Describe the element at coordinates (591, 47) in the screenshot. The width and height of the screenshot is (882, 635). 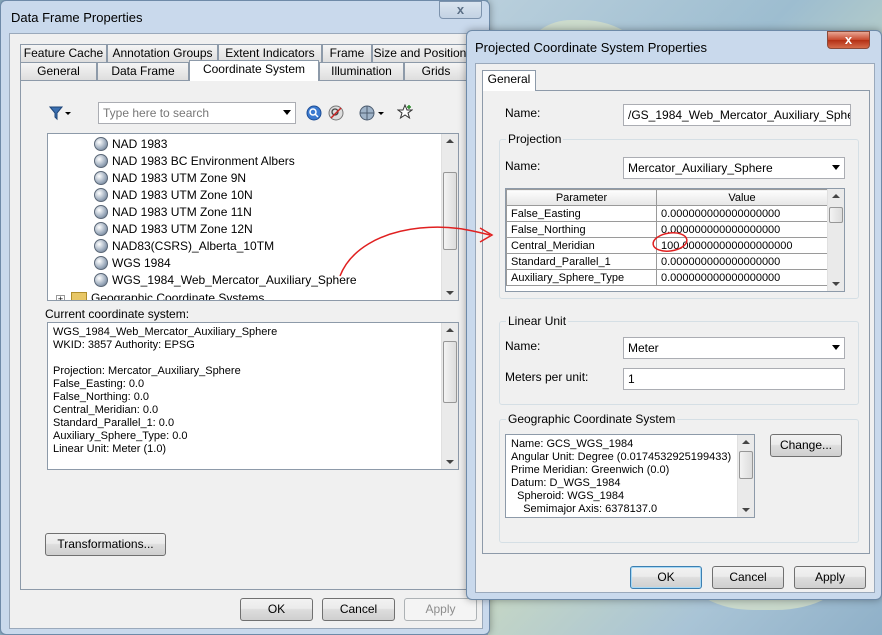
I see `window-title: Projected Coordinate System Properties` at that location.